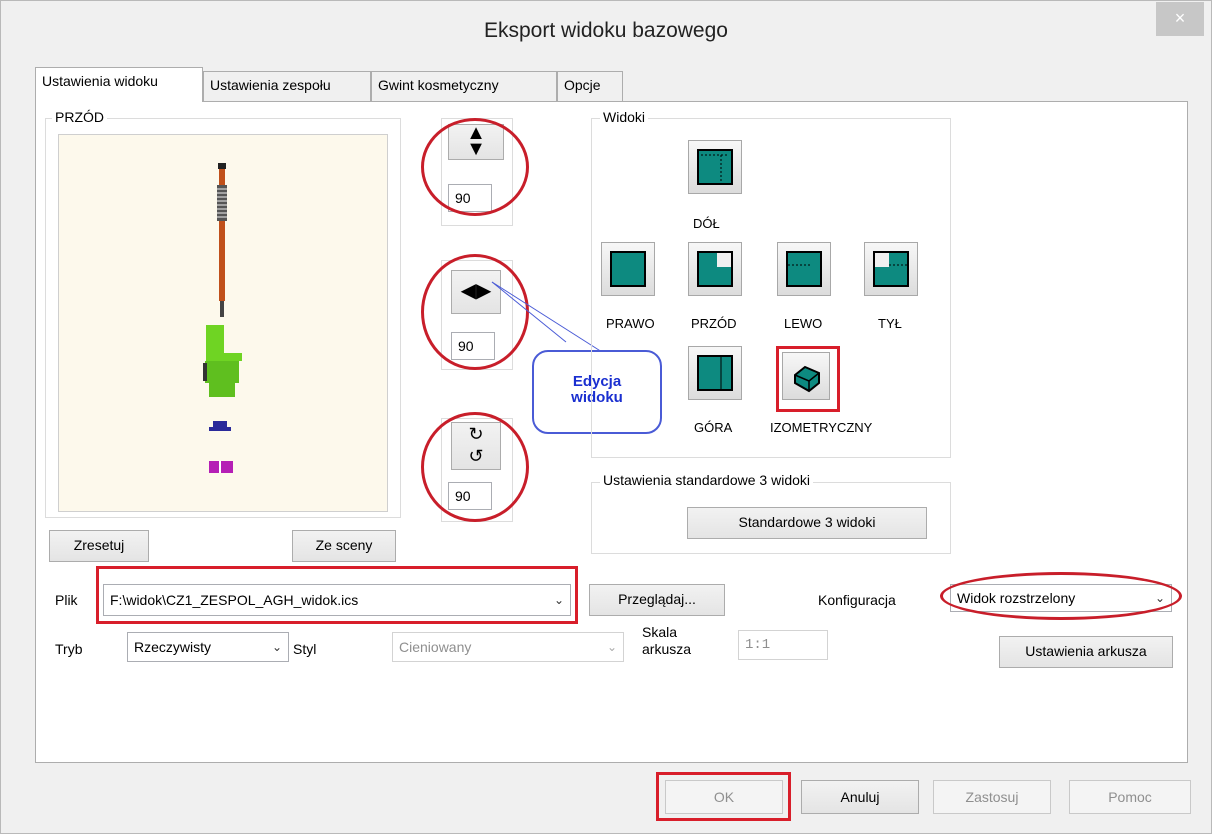  What do you see at coordinates (66, 600) in the screenshot?
I see `file-label: Plik` at bounding box center [66, 600].